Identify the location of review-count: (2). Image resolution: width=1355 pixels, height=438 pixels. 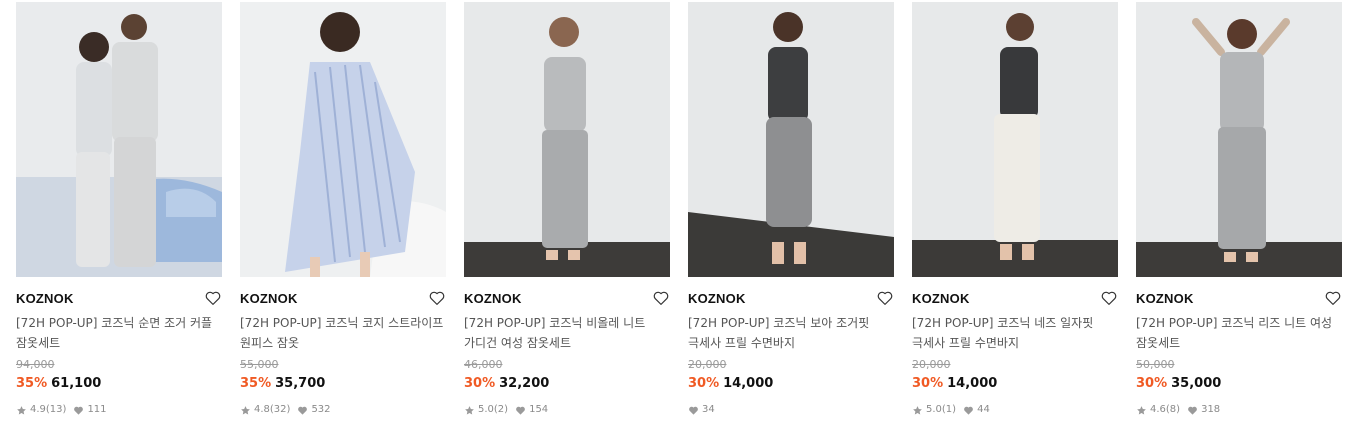
(501, 409).